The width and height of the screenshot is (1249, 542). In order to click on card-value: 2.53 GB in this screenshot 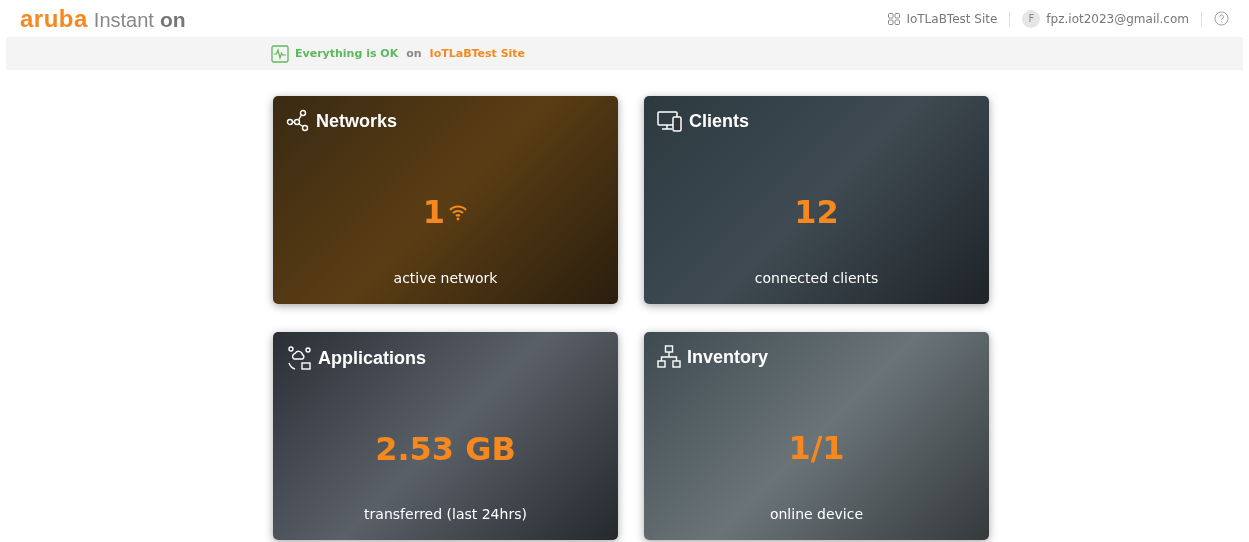, I will do `click(445, 448)`.